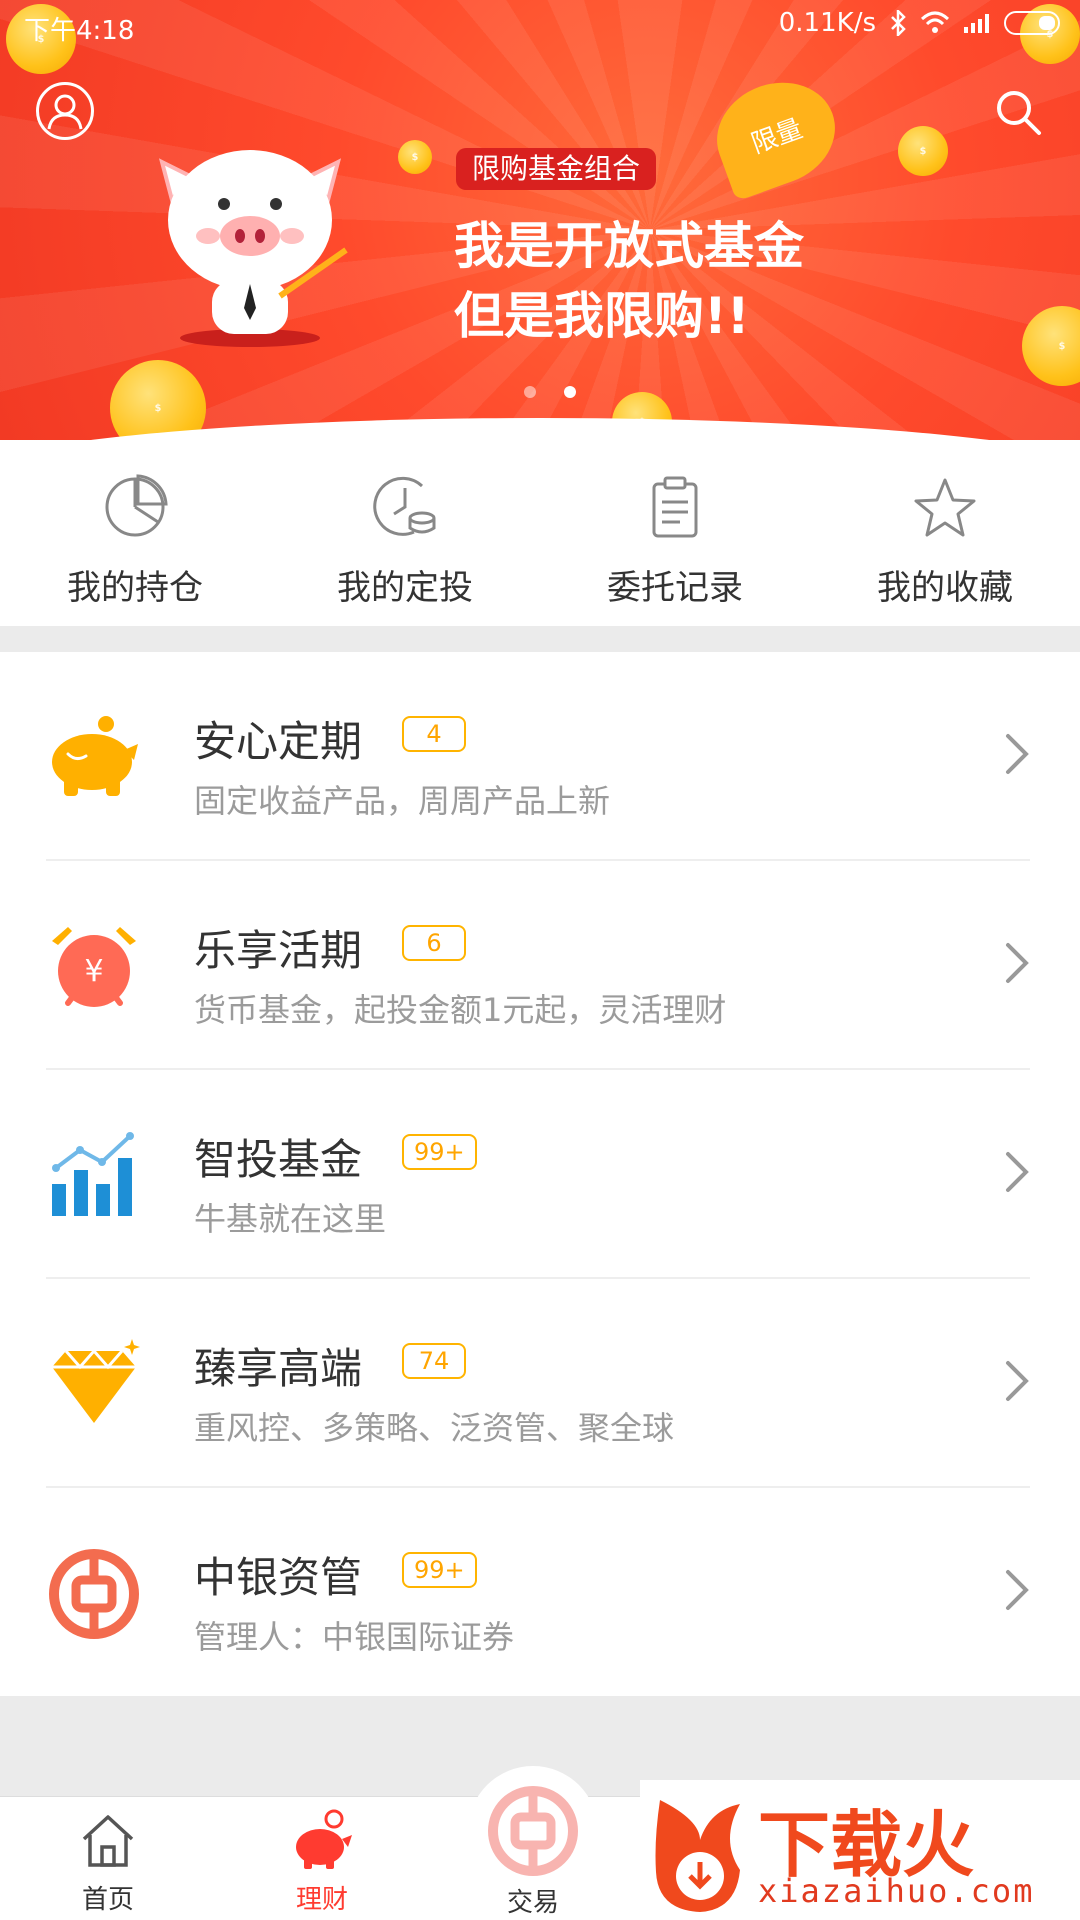 This screenshot has height=1920, width=1080. I want to click on product-subtitle: 重风控、多策略、泛资管、聚全球, so click(434, 1428).